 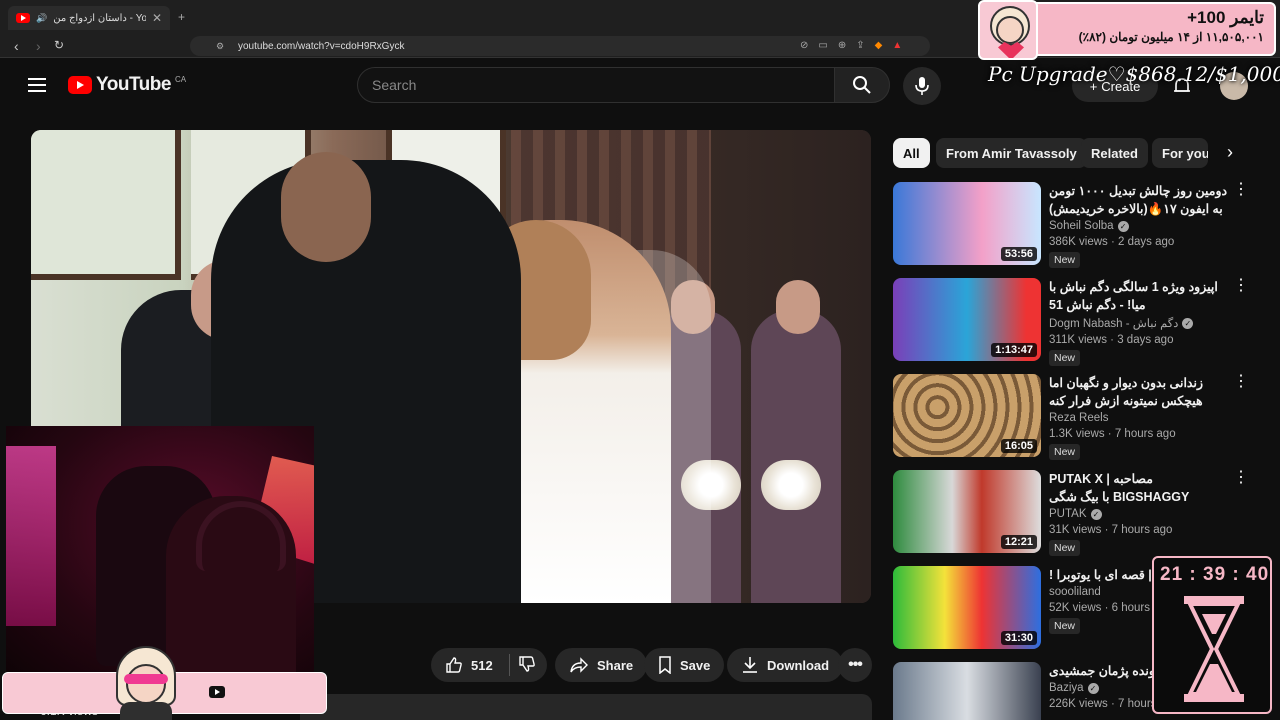 What do you see at coordinates (897, 45) in the screenshot?
I see `rewards-icon: ▲` at bounding box center [897, 45].